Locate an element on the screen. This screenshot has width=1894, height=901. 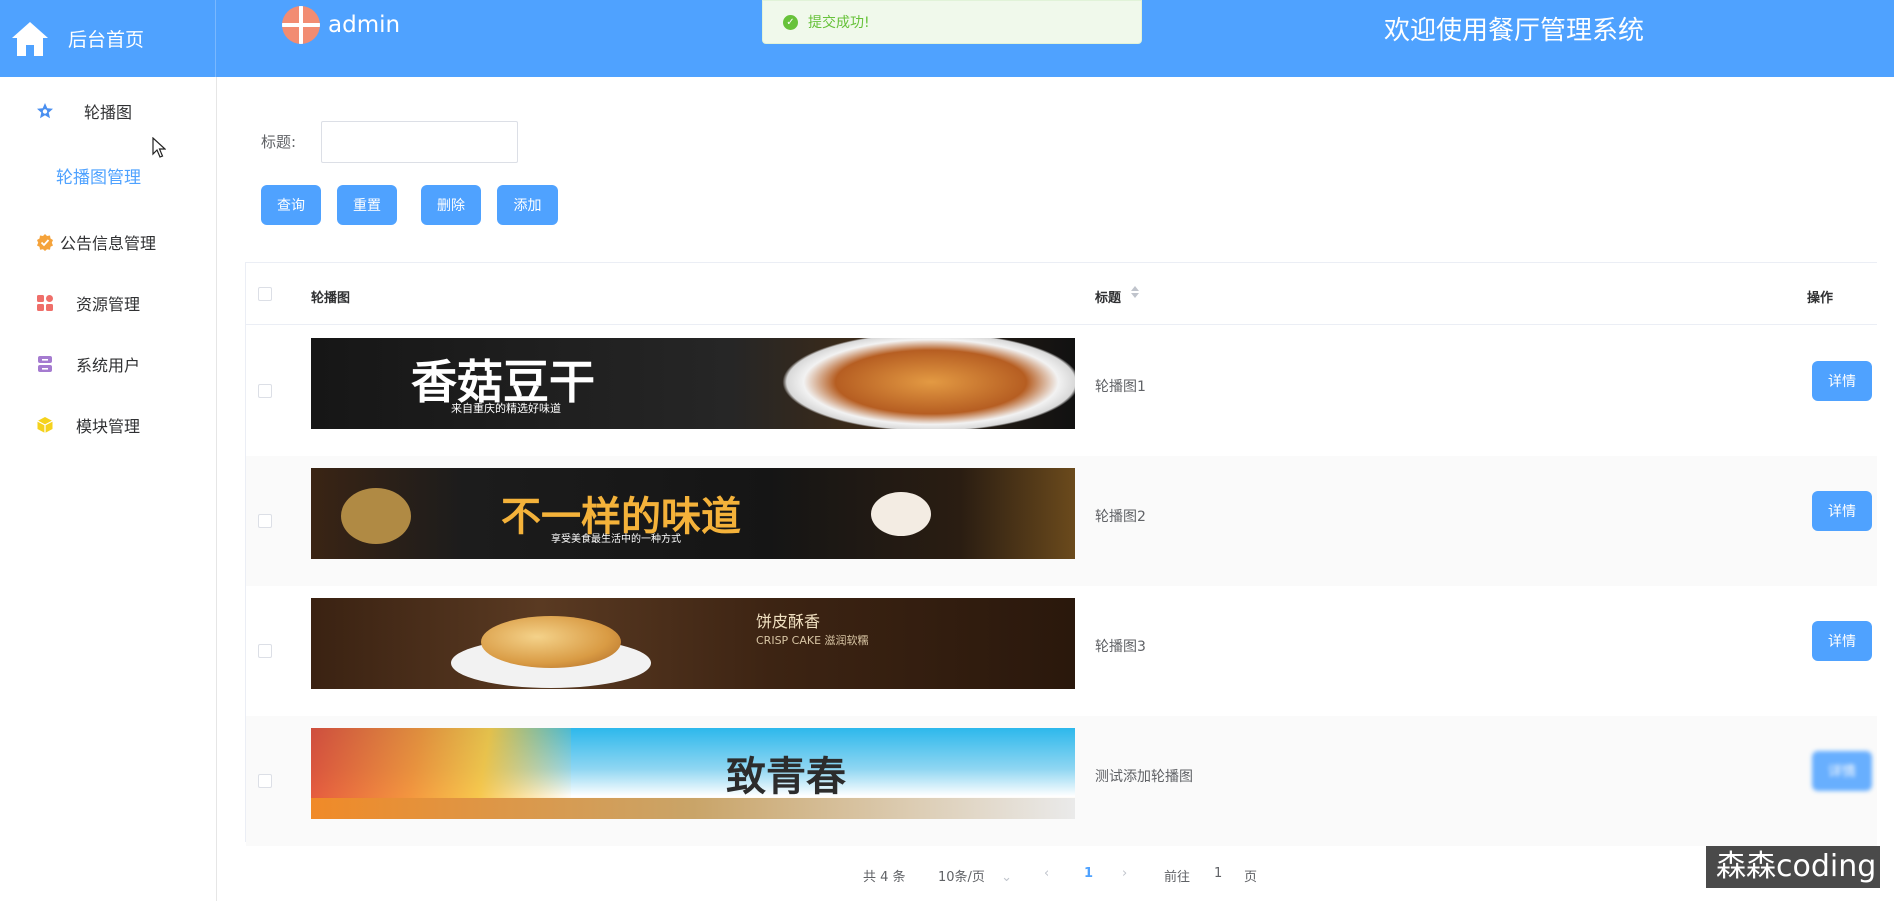
star-icon is located at coordinates (45, 111).